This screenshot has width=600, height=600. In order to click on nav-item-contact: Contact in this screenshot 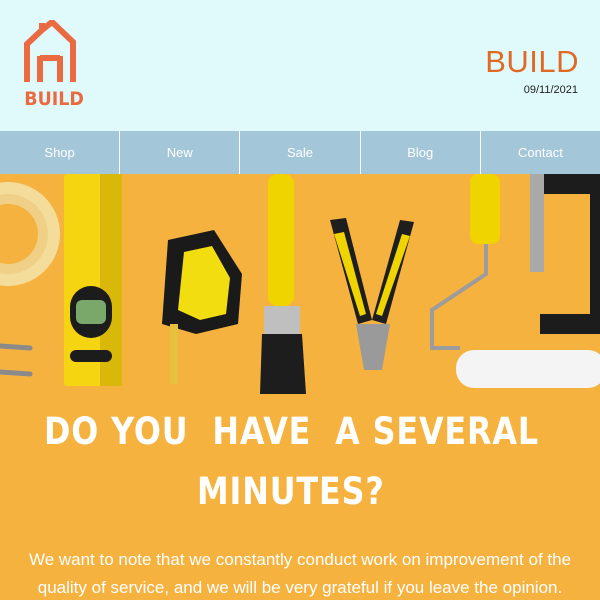, I will do `click(540, 152)`.